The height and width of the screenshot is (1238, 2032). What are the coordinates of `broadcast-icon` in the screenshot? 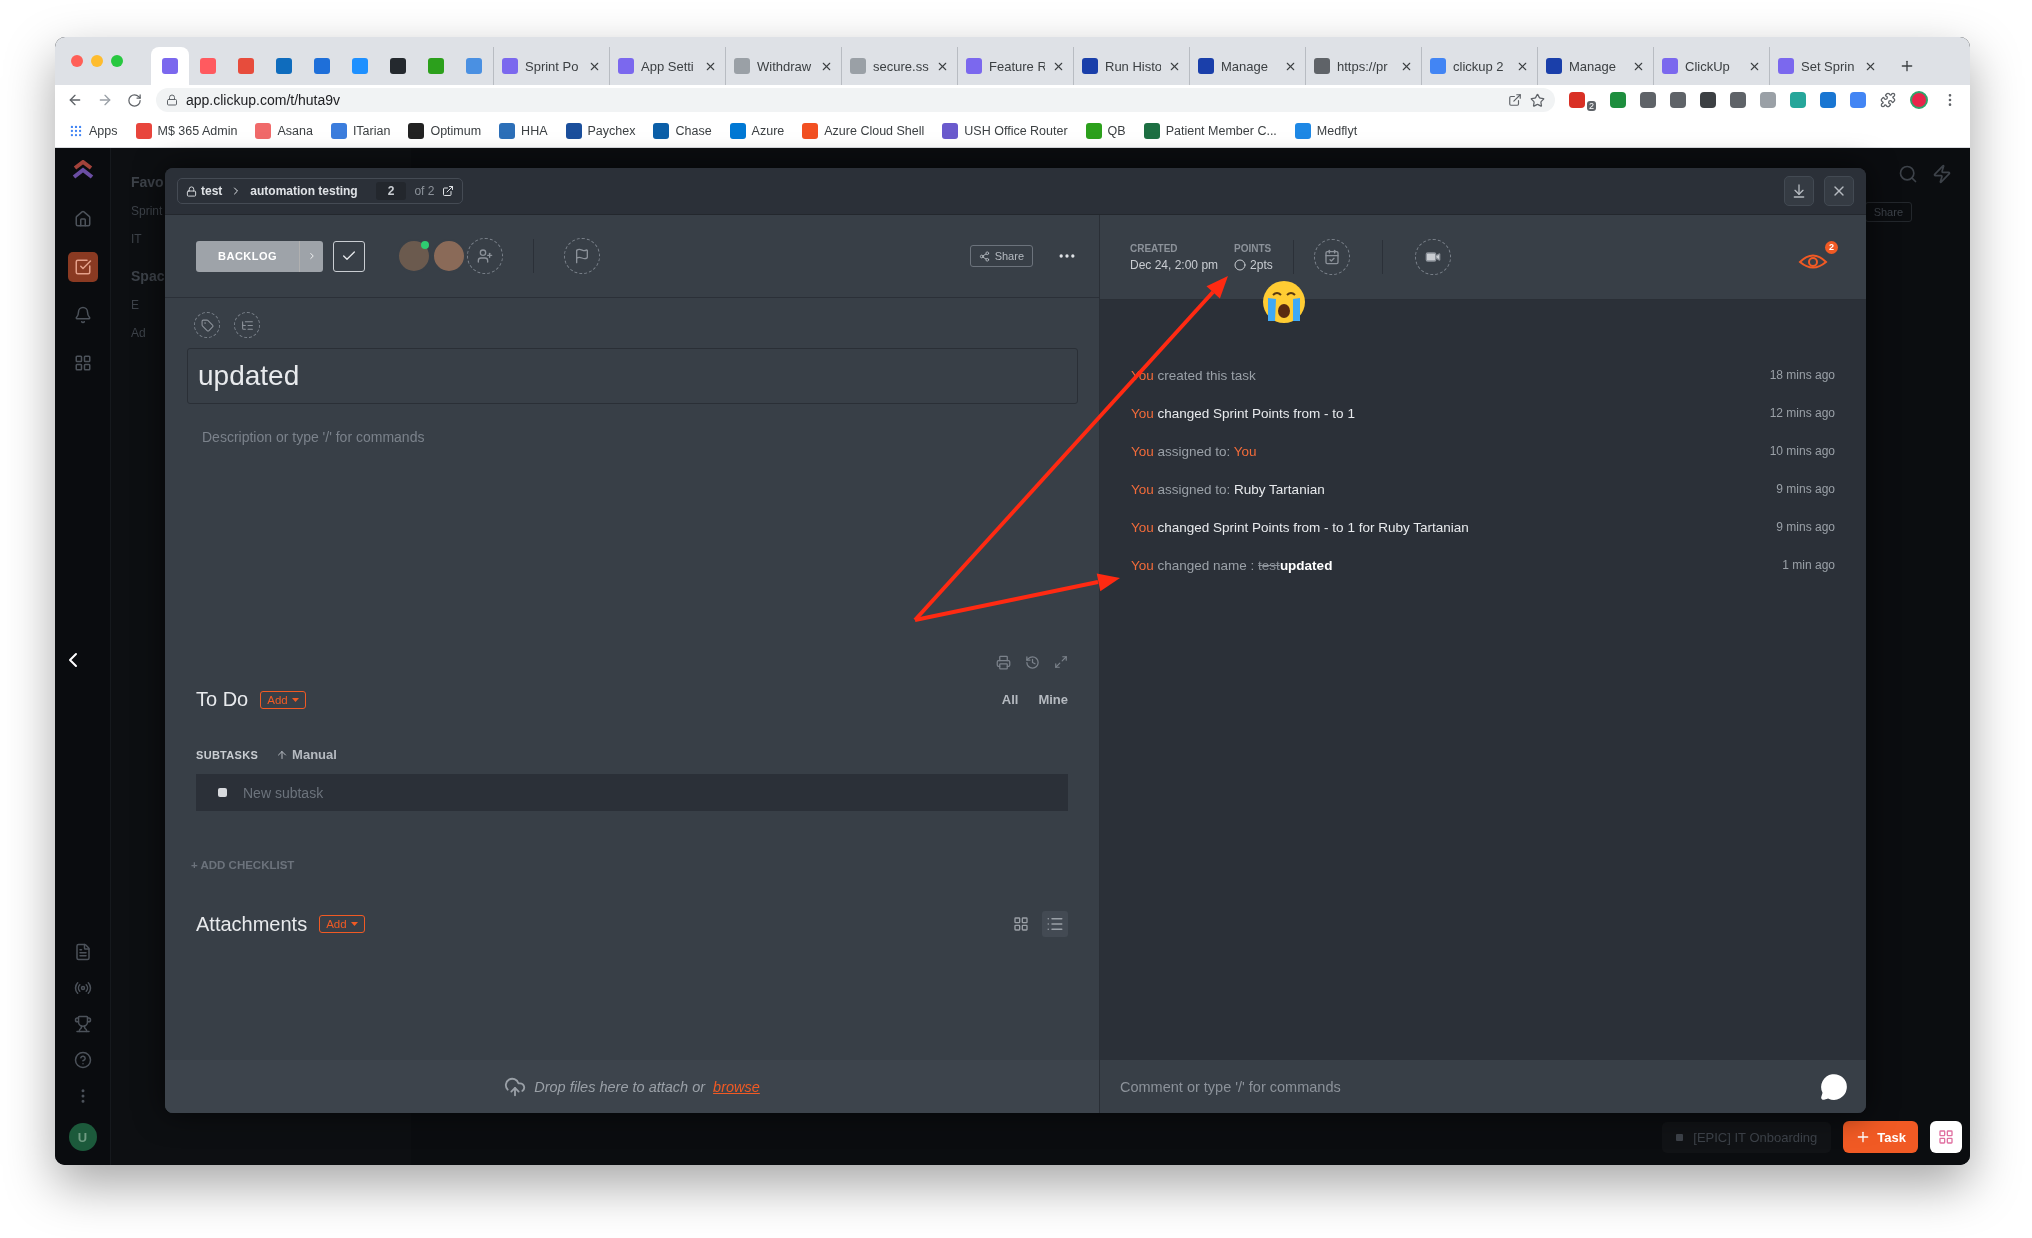 It's located at (82, 988).